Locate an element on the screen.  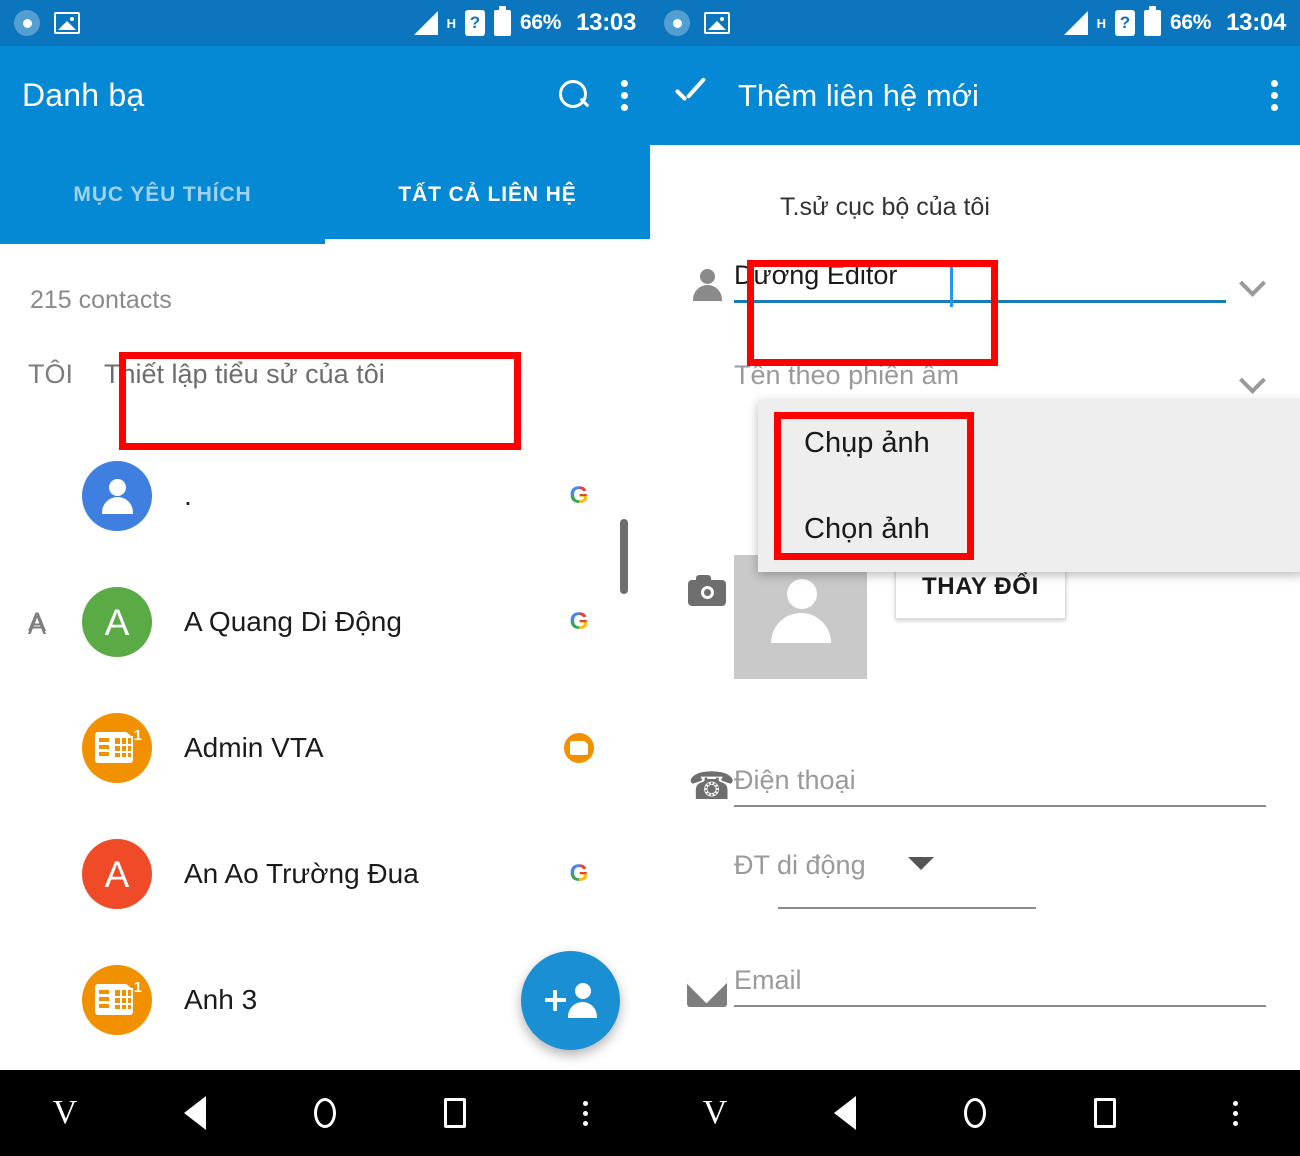
phone-field-row: Điện thoại is located at coordinates (973, 786).